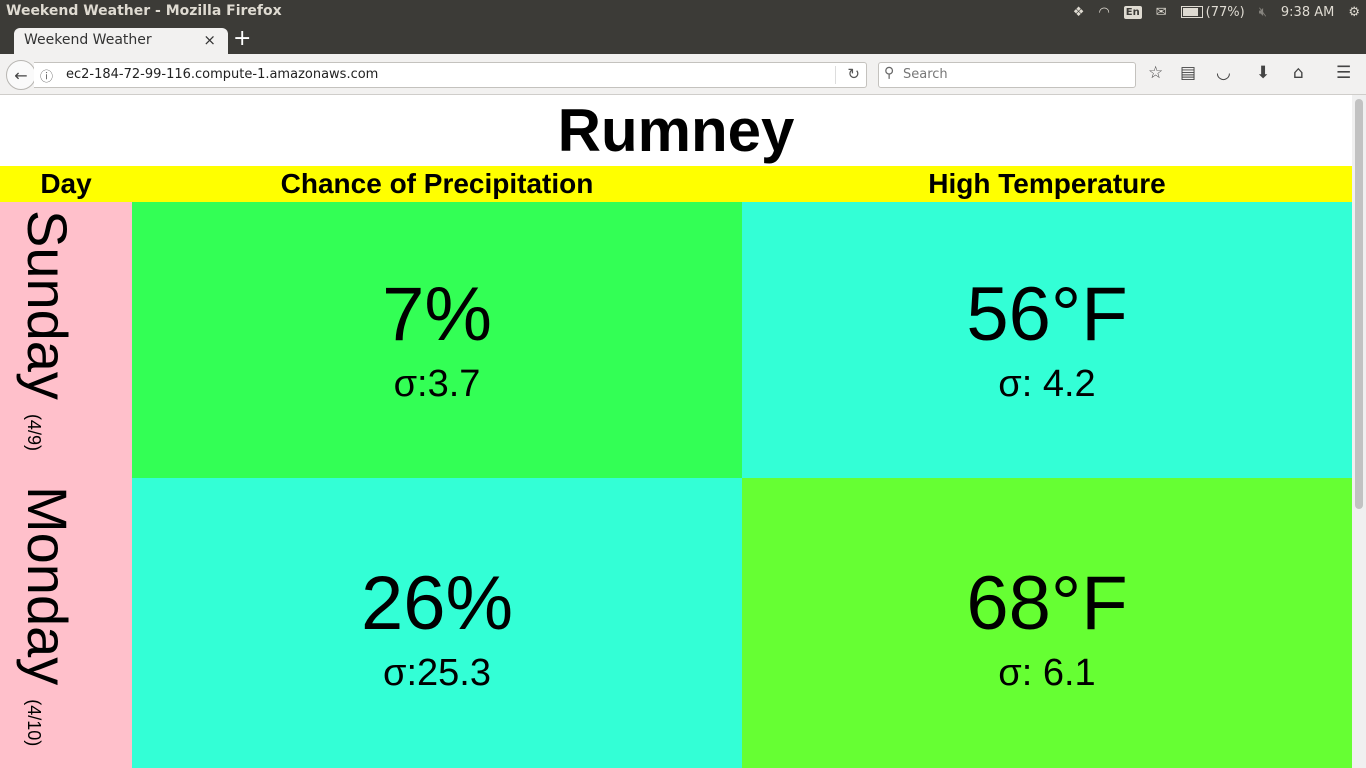  What do you see at coordinates (1298, 73) in the screenshot?
I see `home-icon: ⌂` at bounding box center [1298, 73].